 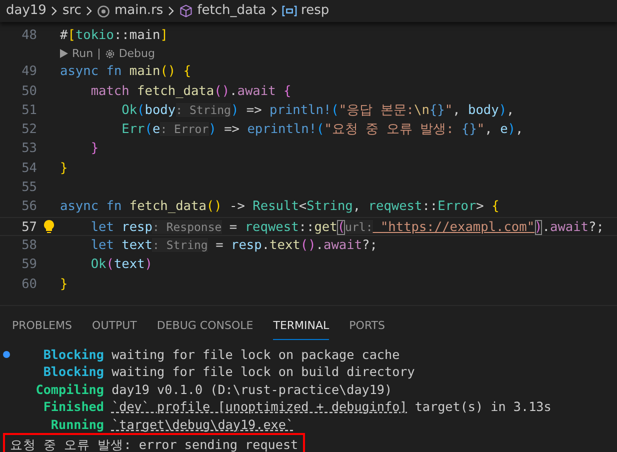 I want to click on panel-tab: PORTS, so click(x=367, y=329).